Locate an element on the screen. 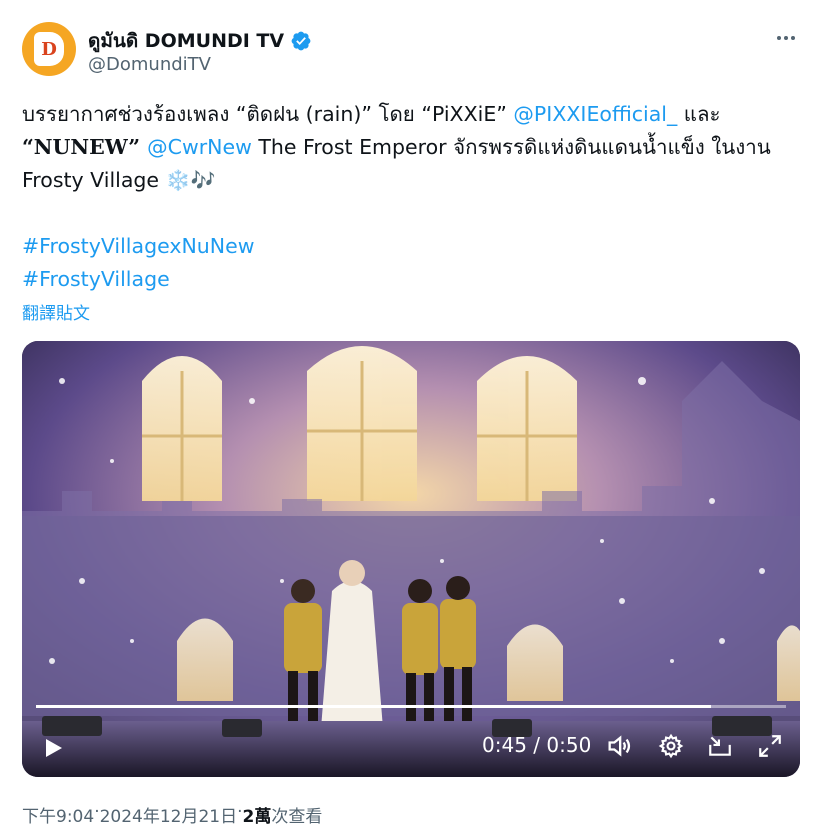 Image resolution: width=828 pixels, height=839 pixels. verified-badge-icon is located at coordinates (301, 41).